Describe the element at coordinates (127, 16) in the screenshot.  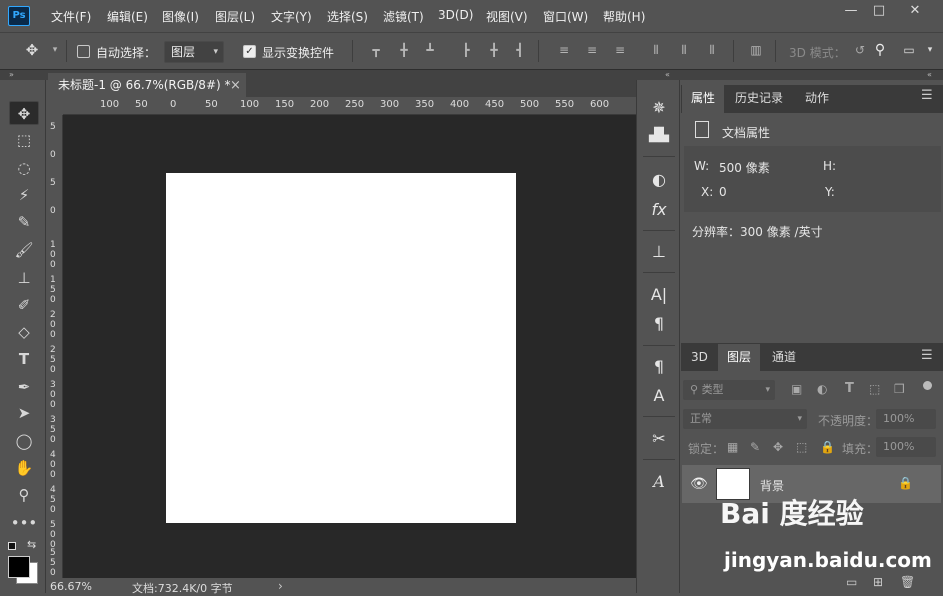
I see `menu-edit: 编辑(E)` at that location.